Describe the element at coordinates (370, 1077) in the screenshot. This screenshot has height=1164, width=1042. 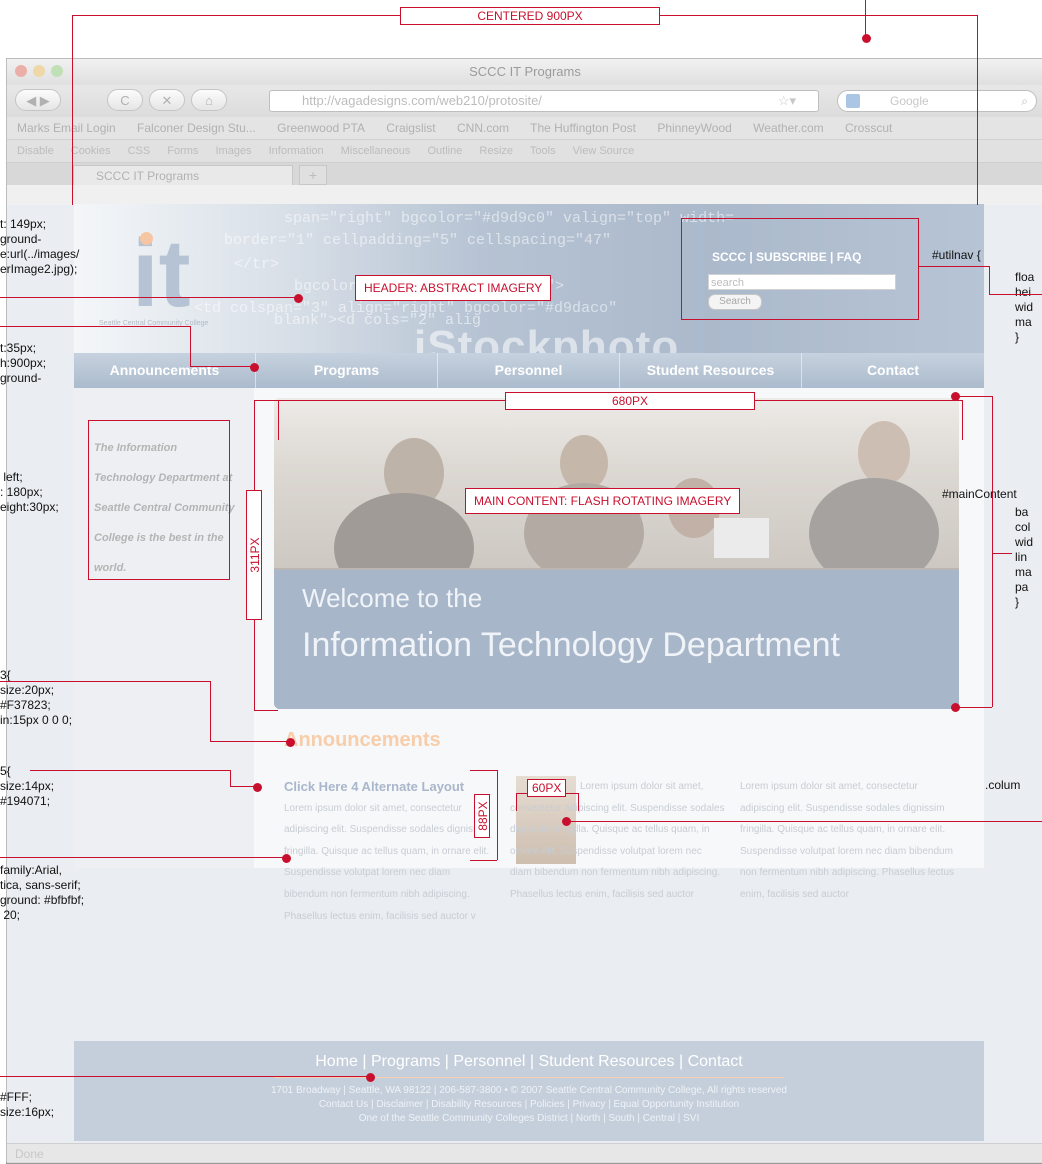
I see `footer-pointer-dot` at that location.